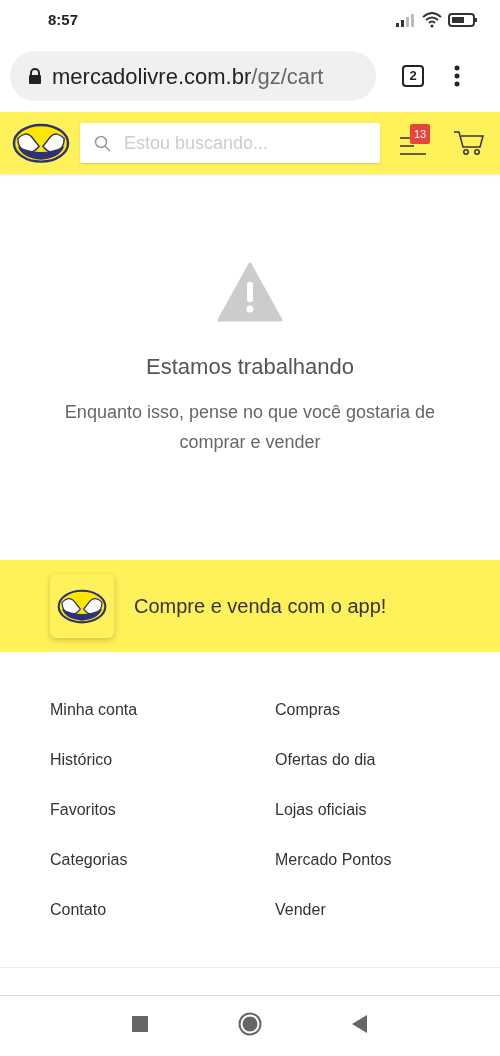 The height and width of the screenshot is (1056, 500). I want to click on battery-icon, so click(463, 20).